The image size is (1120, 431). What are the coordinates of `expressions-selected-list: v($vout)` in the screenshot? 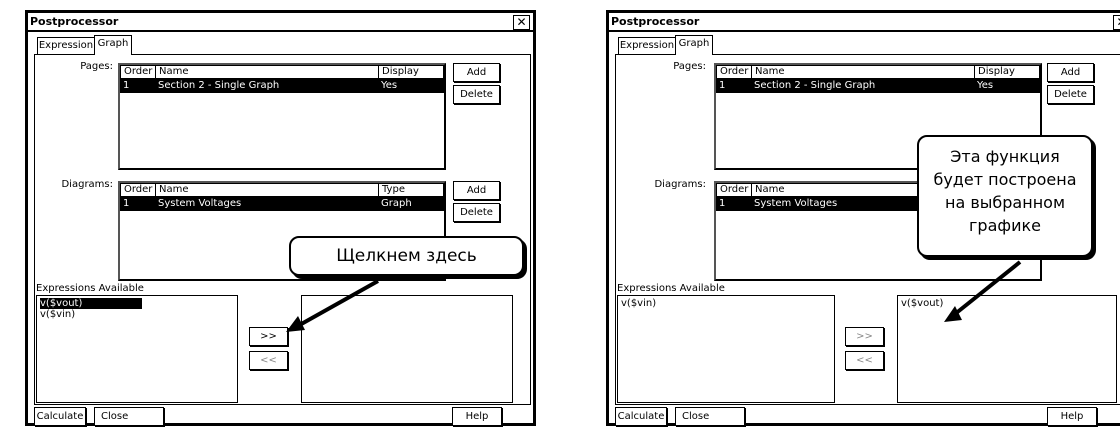 It's located at (1007, 349).